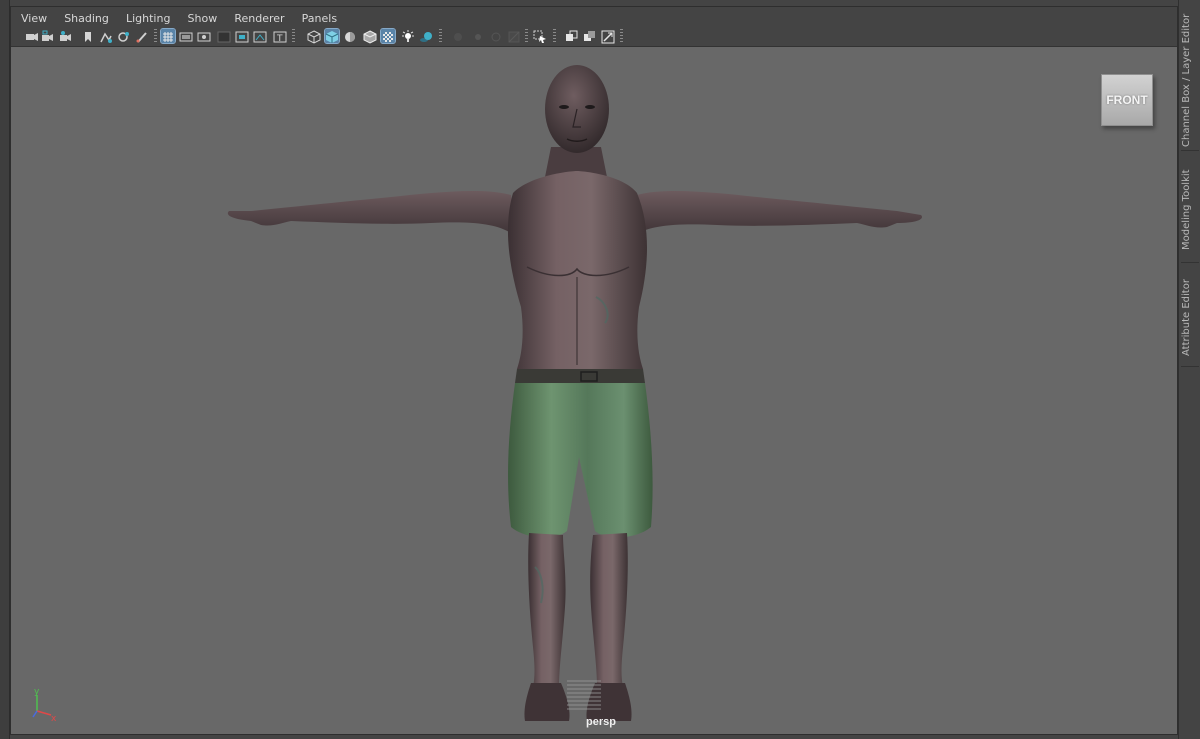 This screenshot has height=739, width=1200. Describe the element at coordinates (32, 36) in the screenshot. I see `select-camera-icon` at that location.